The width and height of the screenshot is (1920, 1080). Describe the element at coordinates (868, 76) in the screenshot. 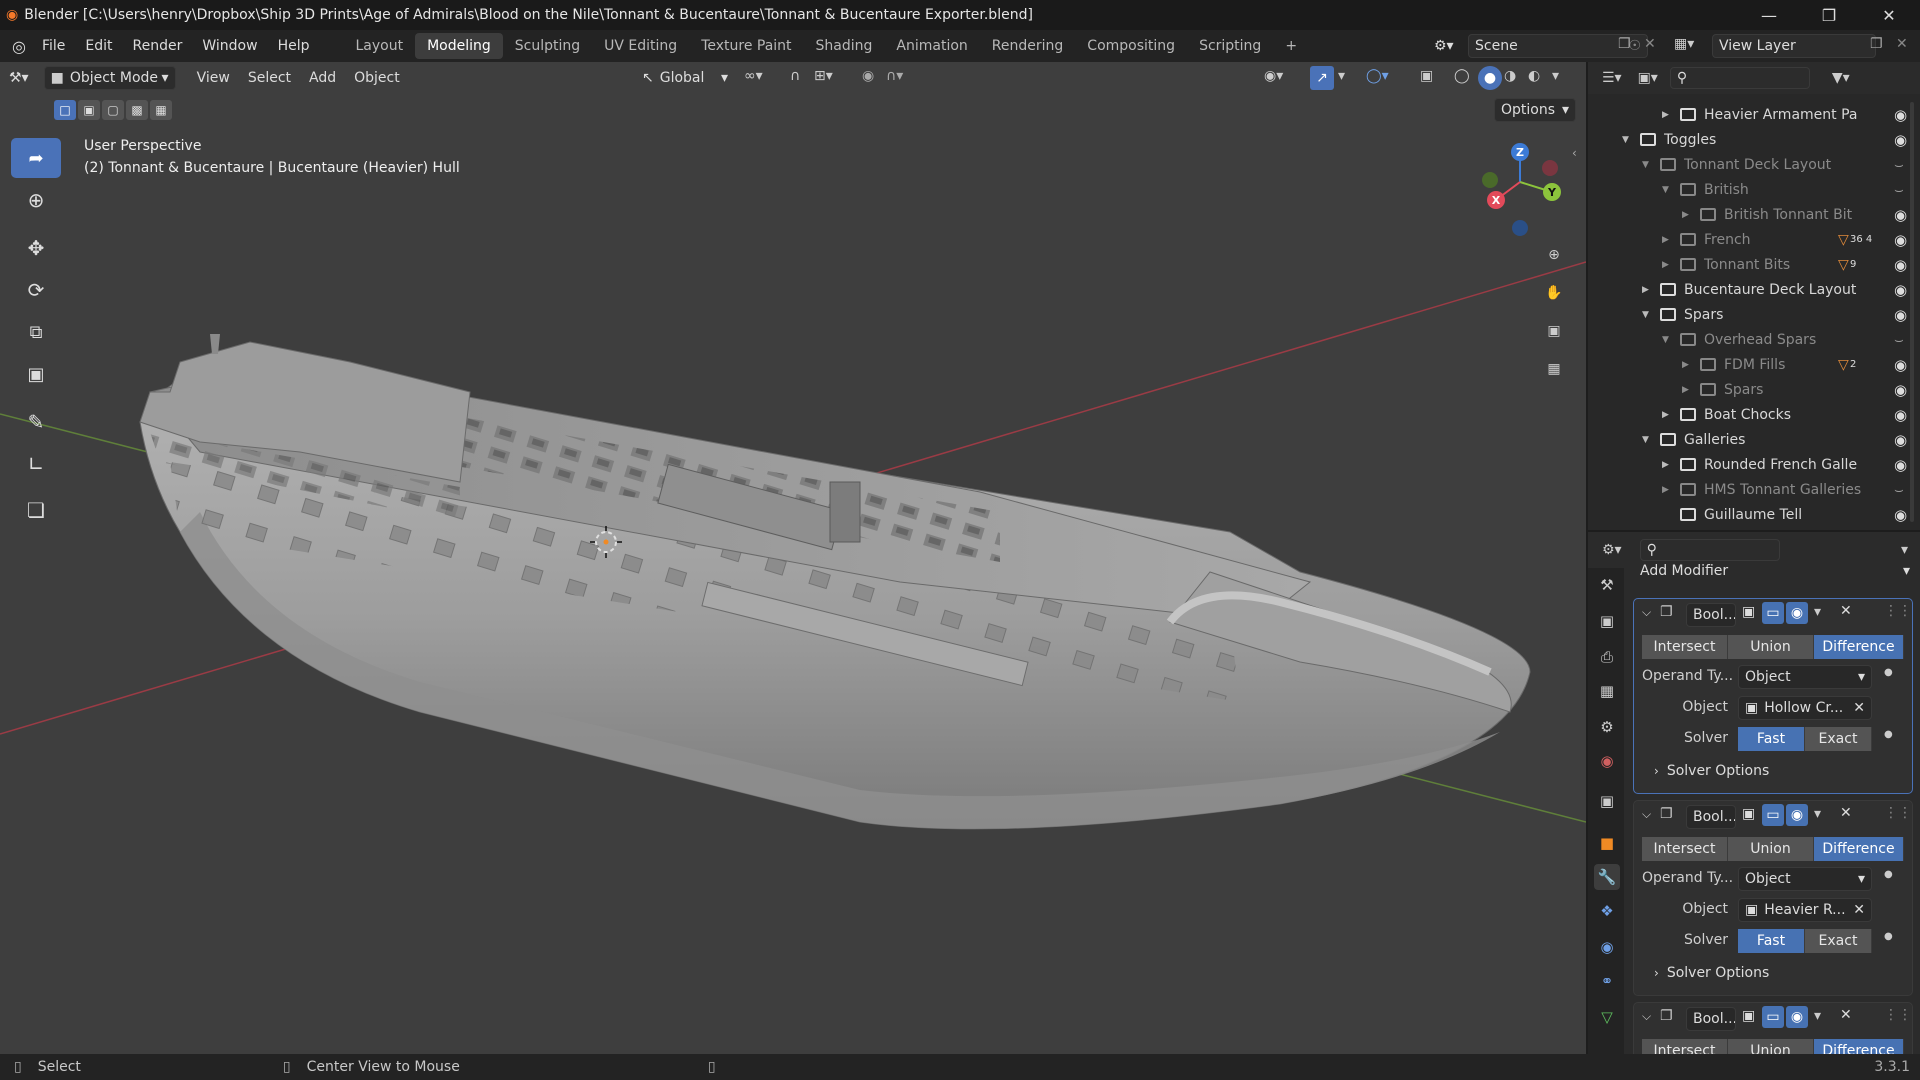

I see `proportional-edit-icon: ◉` at that location.